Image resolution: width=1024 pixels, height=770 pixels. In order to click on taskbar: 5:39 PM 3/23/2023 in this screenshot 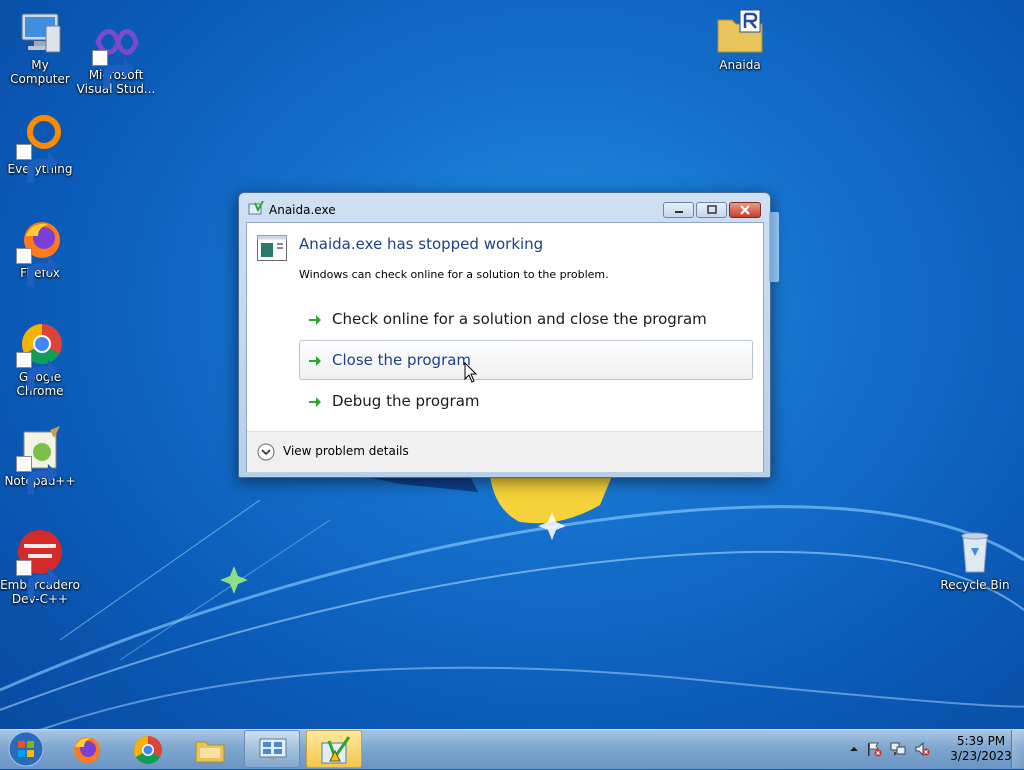, I will do `click(512, 749)`.